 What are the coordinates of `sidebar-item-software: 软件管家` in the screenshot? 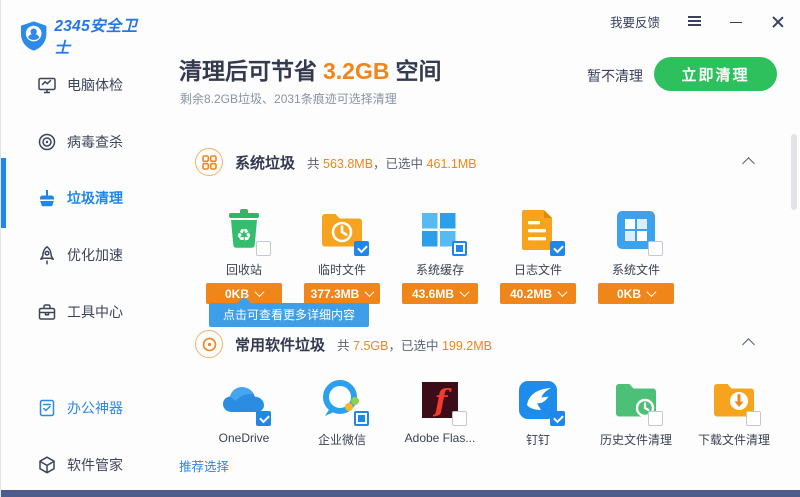 It's located at (76, 465).